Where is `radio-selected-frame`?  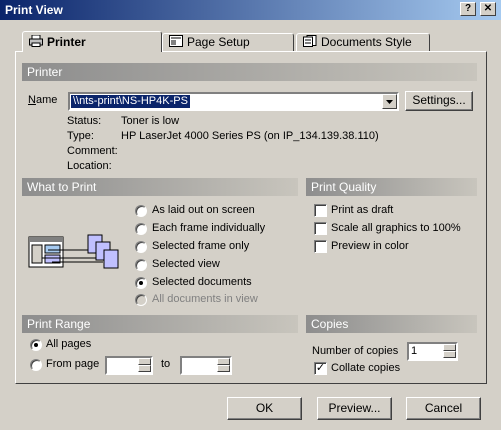 radio-selected-frame is located at coordinates (141, 247).